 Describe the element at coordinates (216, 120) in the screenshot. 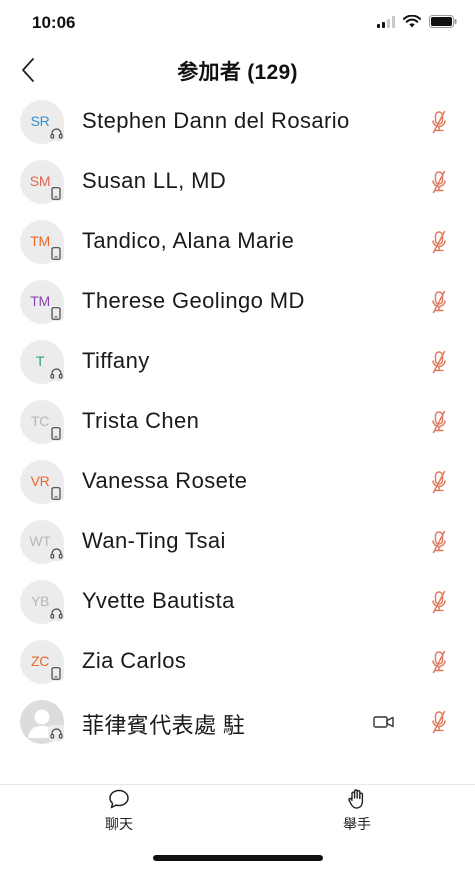

I see `participant-name: Stephen Dann del Rosario` at that location.